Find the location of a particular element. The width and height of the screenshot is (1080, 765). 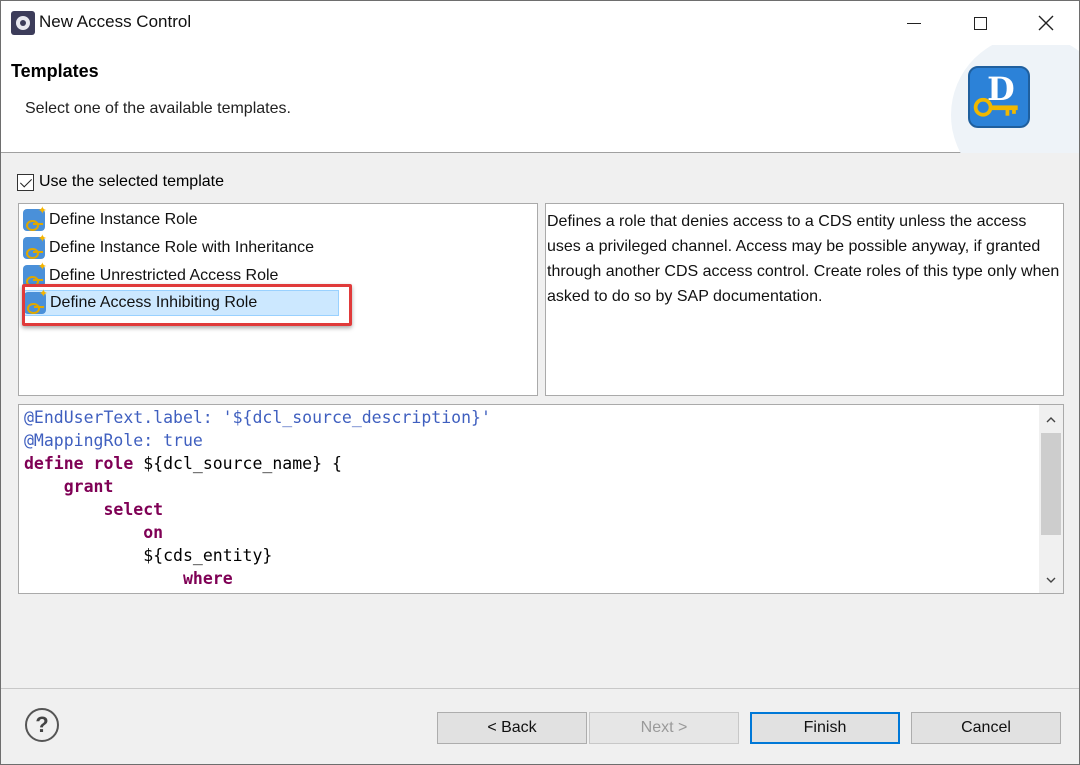

template-item-label: Define Instance Role with Inheritance is located at coordinates (182, 247).